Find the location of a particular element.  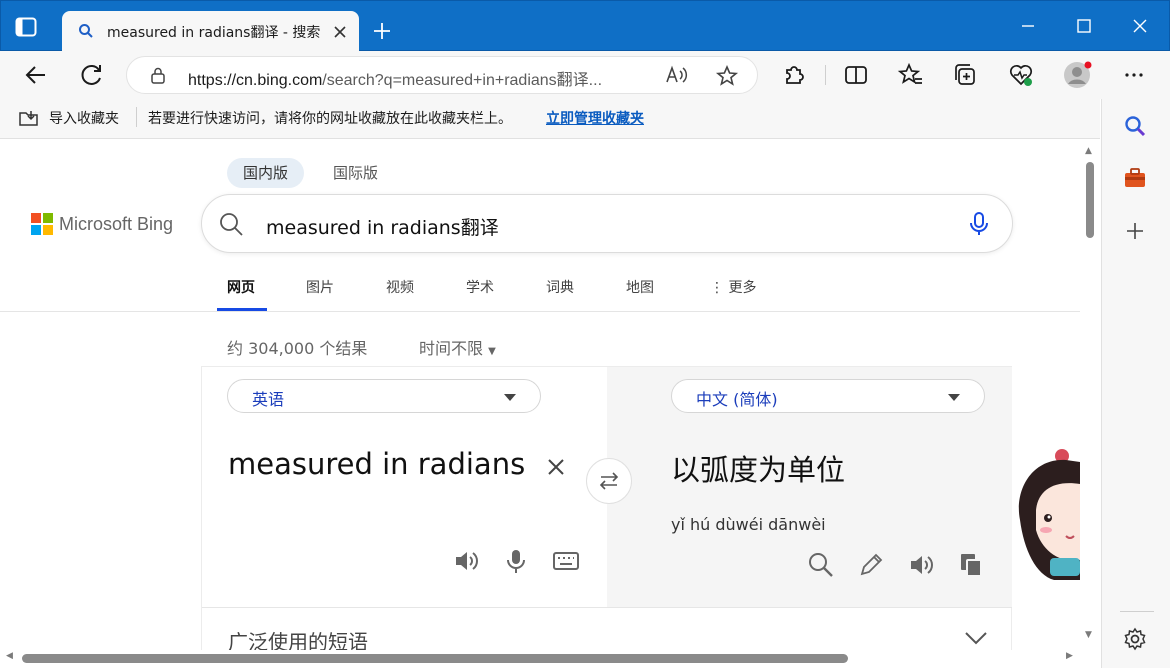

minimize-icon is located at coordinates (1028, 26).